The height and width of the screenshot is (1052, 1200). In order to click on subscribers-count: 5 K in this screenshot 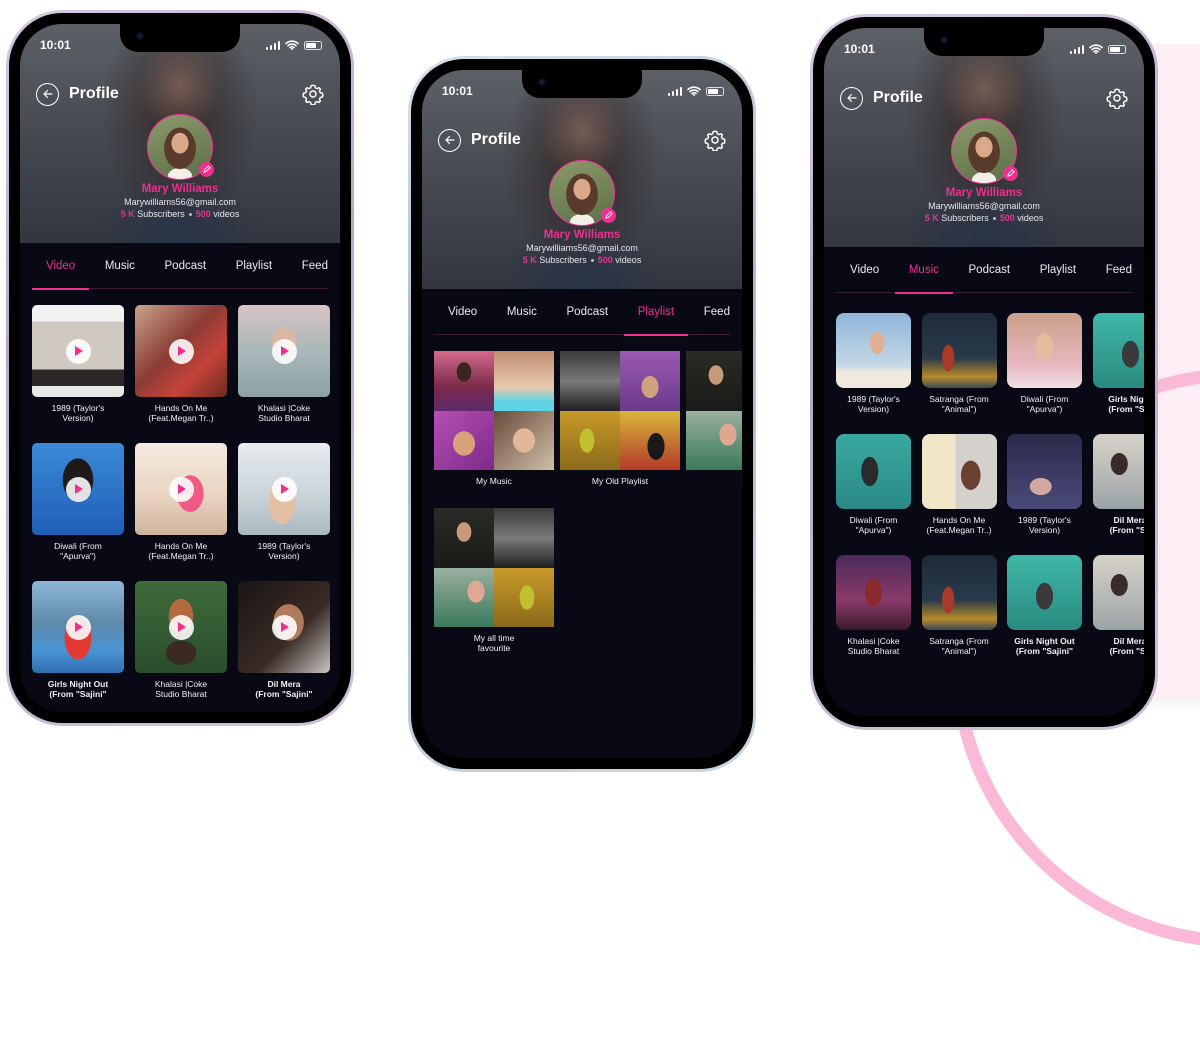, I will do `click(529, 260)`.